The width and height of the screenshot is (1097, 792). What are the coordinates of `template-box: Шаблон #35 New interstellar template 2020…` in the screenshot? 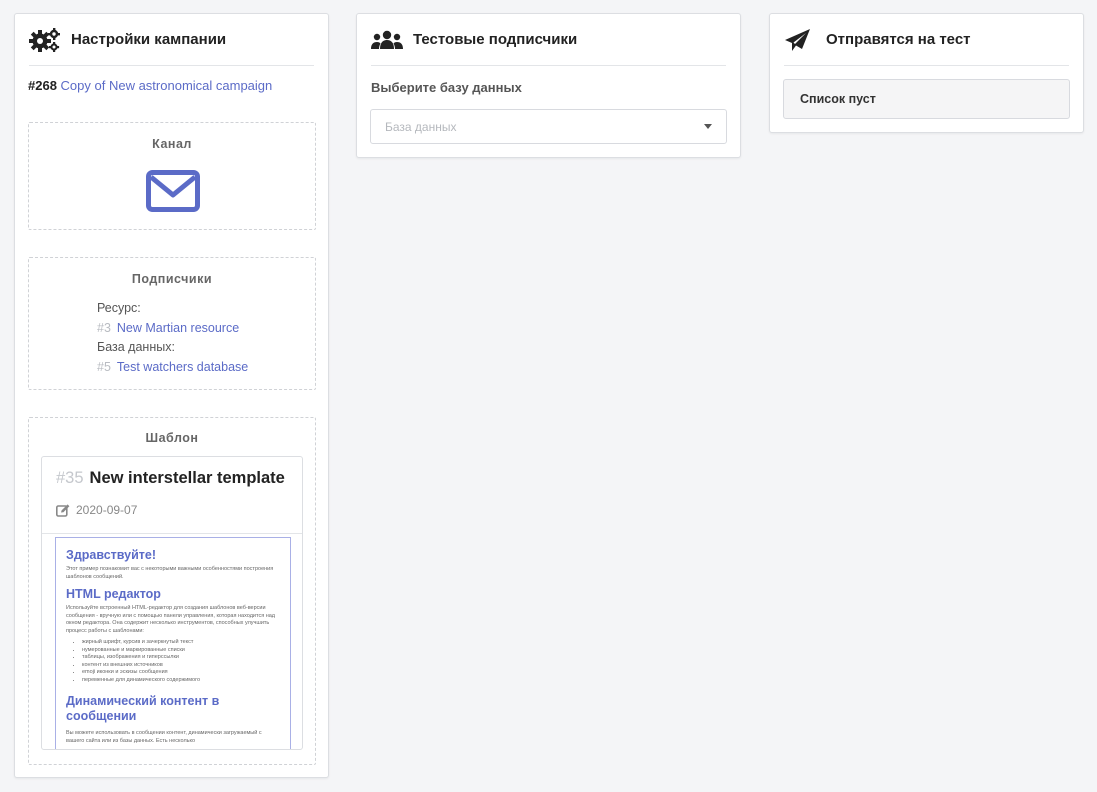 It's located at (172, 591).